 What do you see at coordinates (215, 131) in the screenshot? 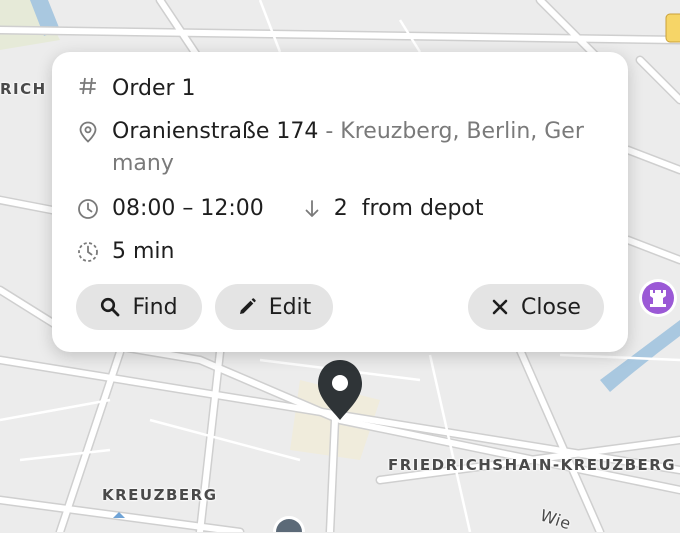
I see `address-street: Oranienstraße 174` at bounding box center [215, 131].